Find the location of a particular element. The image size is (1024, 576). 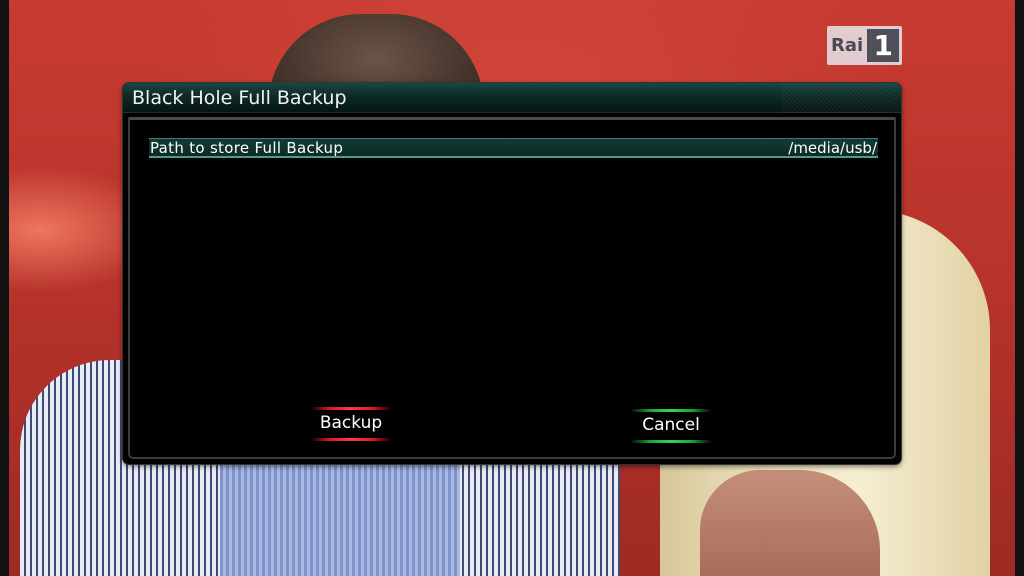

backup-button: Backup is located at coordinates (351, 424).